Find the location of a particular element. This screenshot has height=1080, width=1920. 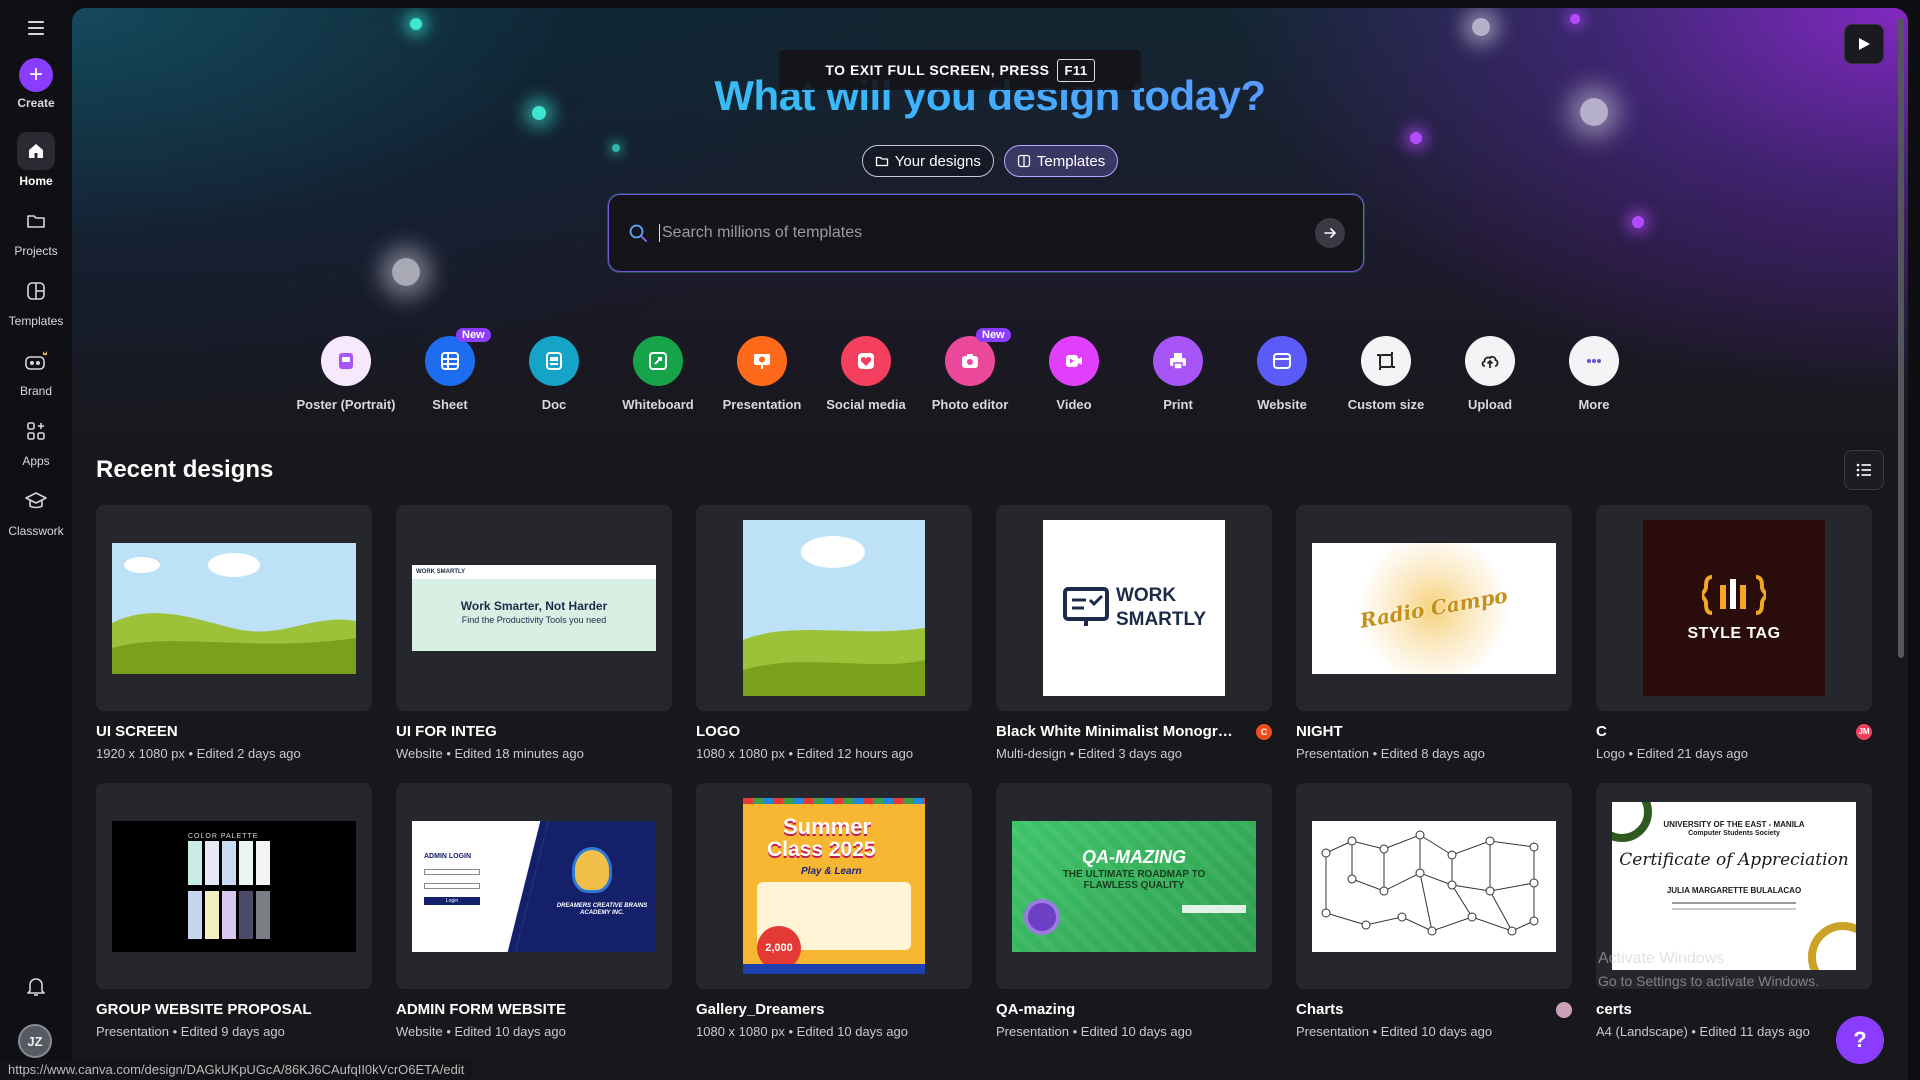

quick-action-label: Website is located at coordinates (1282, 404).